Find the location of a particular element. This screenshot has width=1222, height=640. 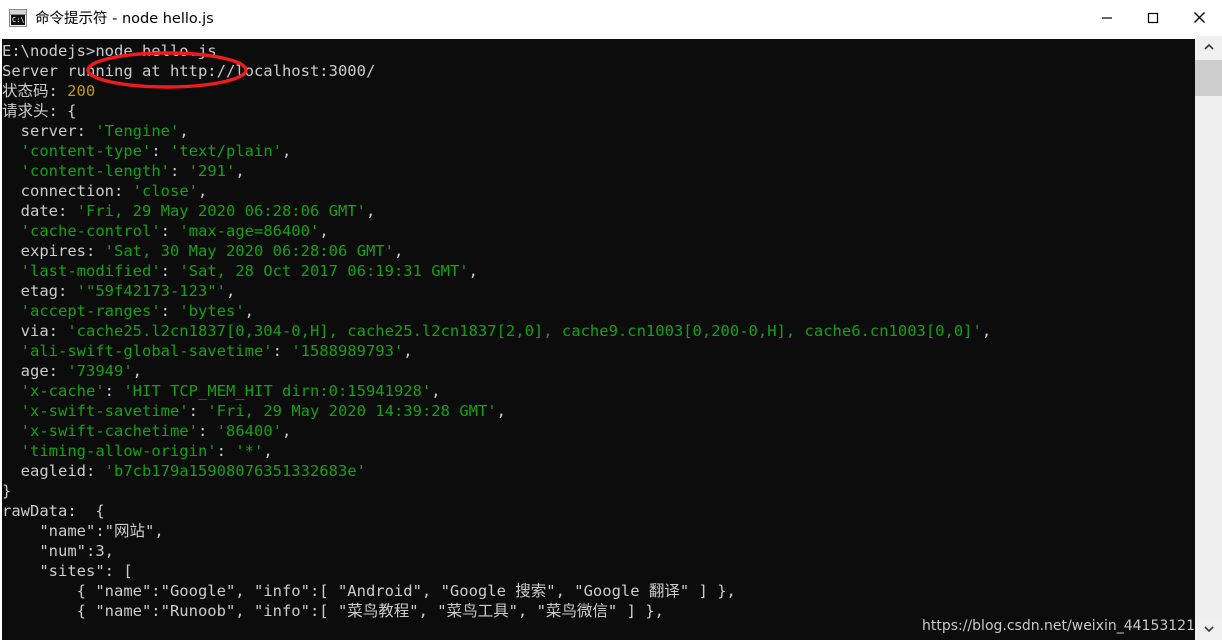

scrollbar-thumb is located at coordinates (1208, 78).